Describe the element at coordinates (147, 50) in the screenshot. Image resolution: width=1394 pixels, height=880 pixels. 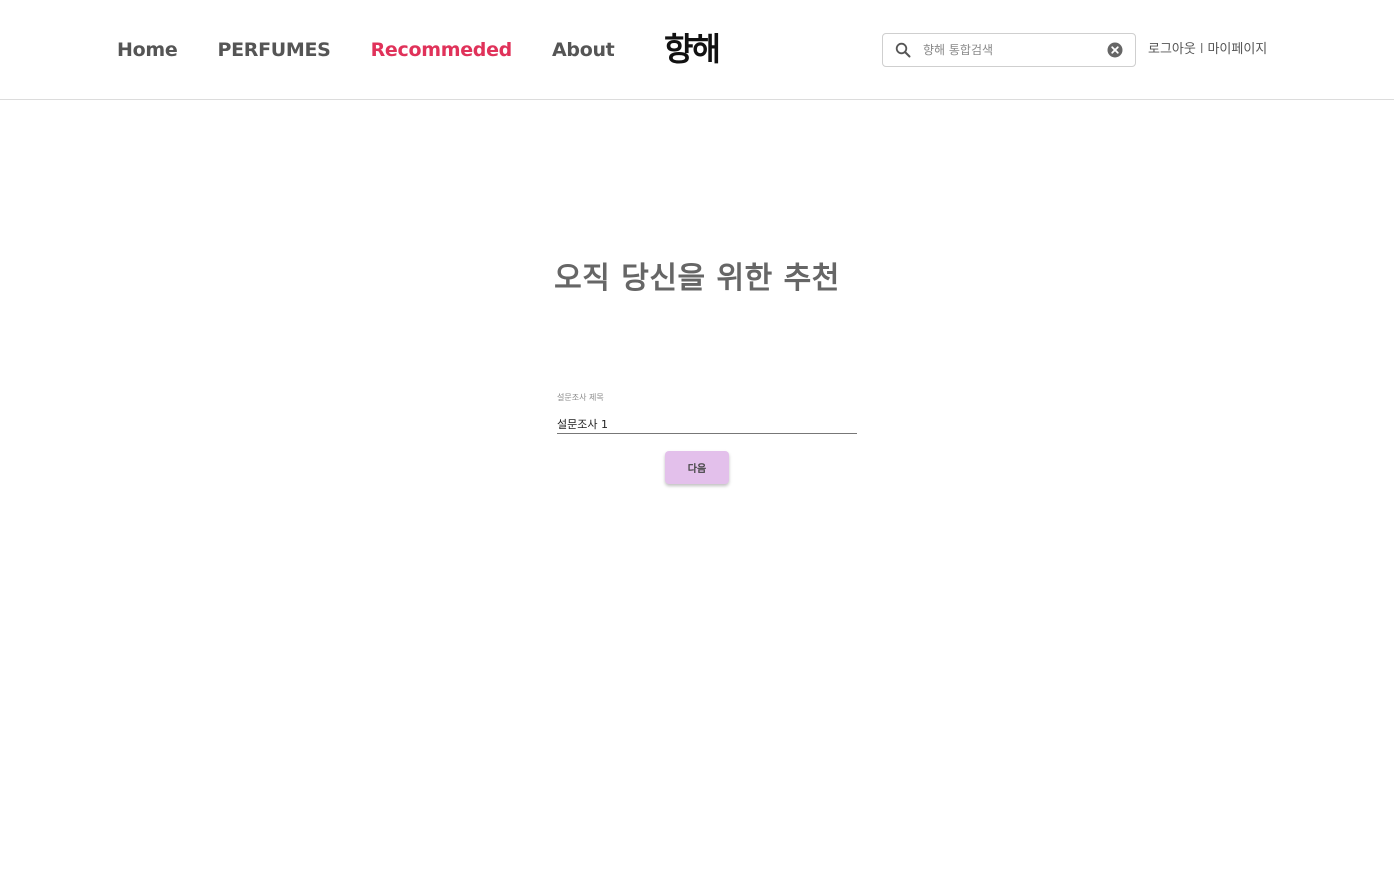
I see `nav-home-link: Home` at that location.